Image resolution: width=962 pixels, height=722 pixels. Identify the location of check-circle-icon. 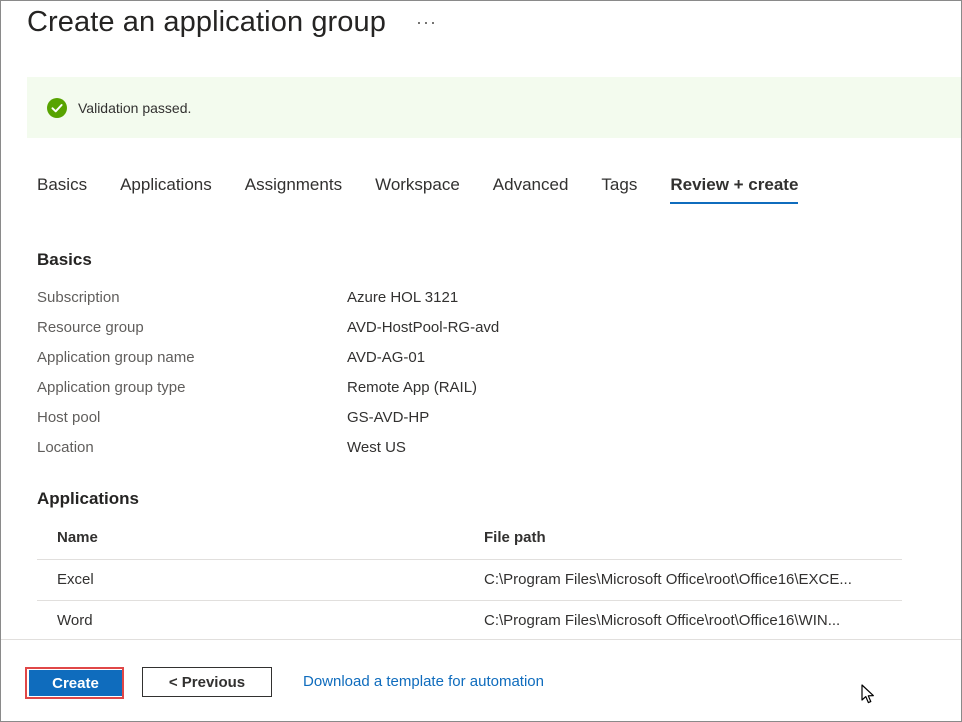
(57, 107).